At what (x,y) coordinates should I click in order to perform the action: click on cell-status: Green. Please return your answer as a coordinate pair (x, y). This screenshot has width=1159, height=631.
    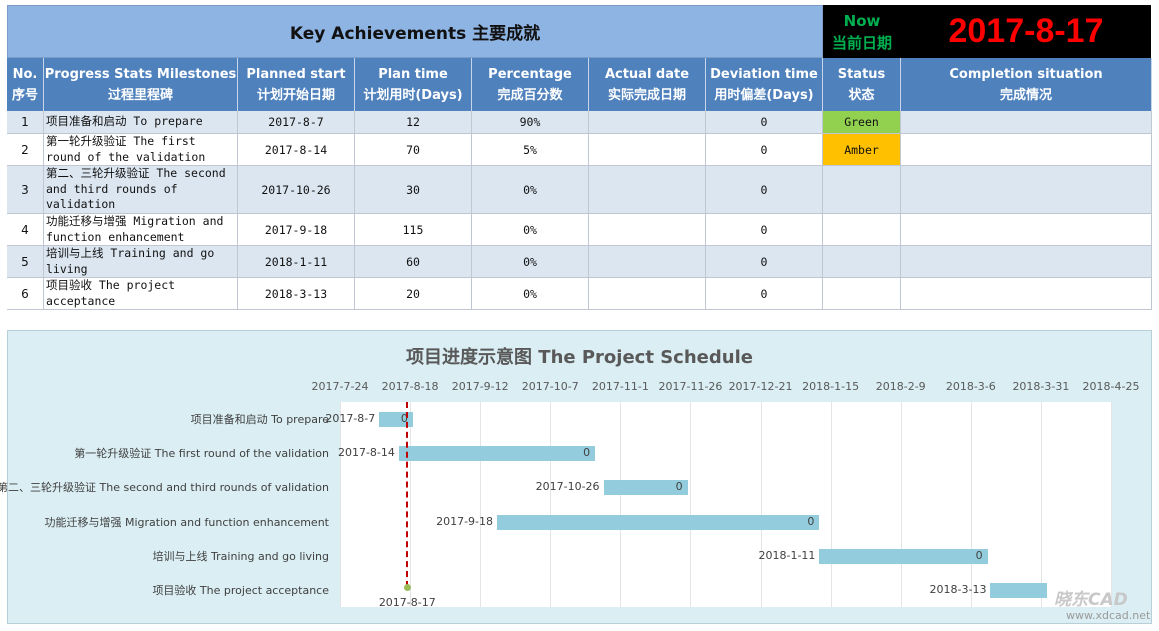
    Looking at the image, I should click on (862, 122).